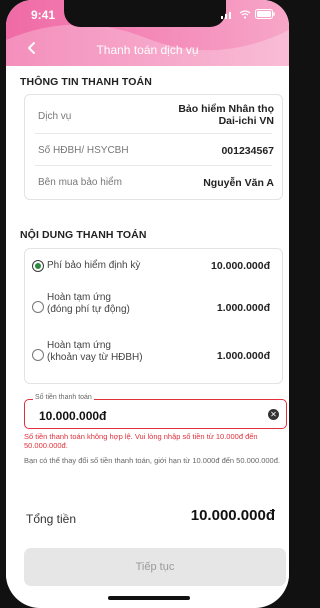 The width and height of the screenshot is (320, 608). Describe the element at coordinates (95, 351) in the screenshot. I see `option-label: Hoàn tạm ứng (khoản vay từ HĐBH)` at that location.